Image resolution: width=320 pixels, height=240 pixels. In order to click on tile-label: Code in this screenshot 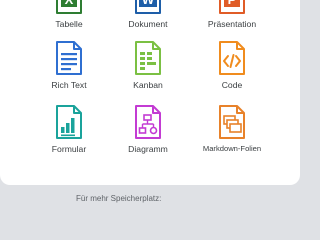, I will do `click(232, 85)`.